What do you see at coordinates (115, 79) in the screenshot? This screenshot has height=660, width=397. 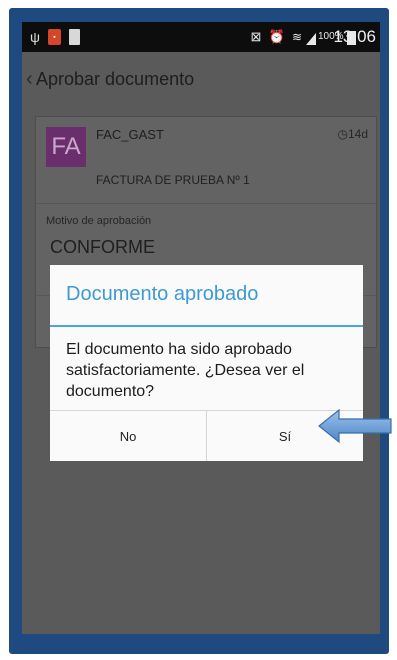 I see `page-title: Aprobar documento` at bounding box center [115, 79].